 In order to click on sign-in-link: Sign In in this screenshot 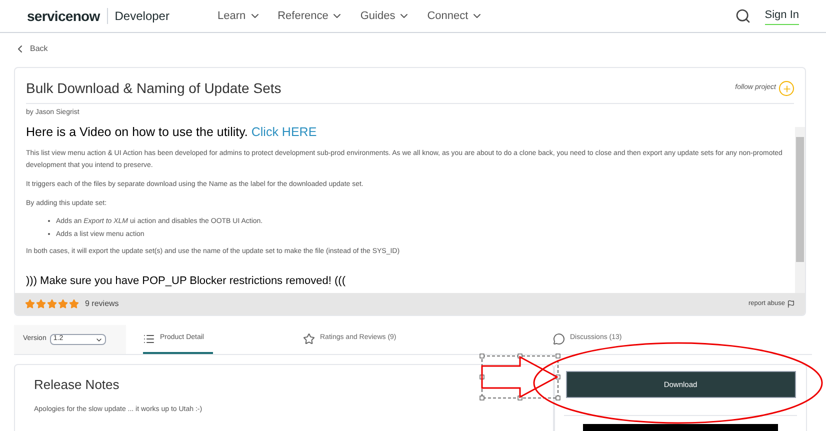, I will do `click(781, 16)`.